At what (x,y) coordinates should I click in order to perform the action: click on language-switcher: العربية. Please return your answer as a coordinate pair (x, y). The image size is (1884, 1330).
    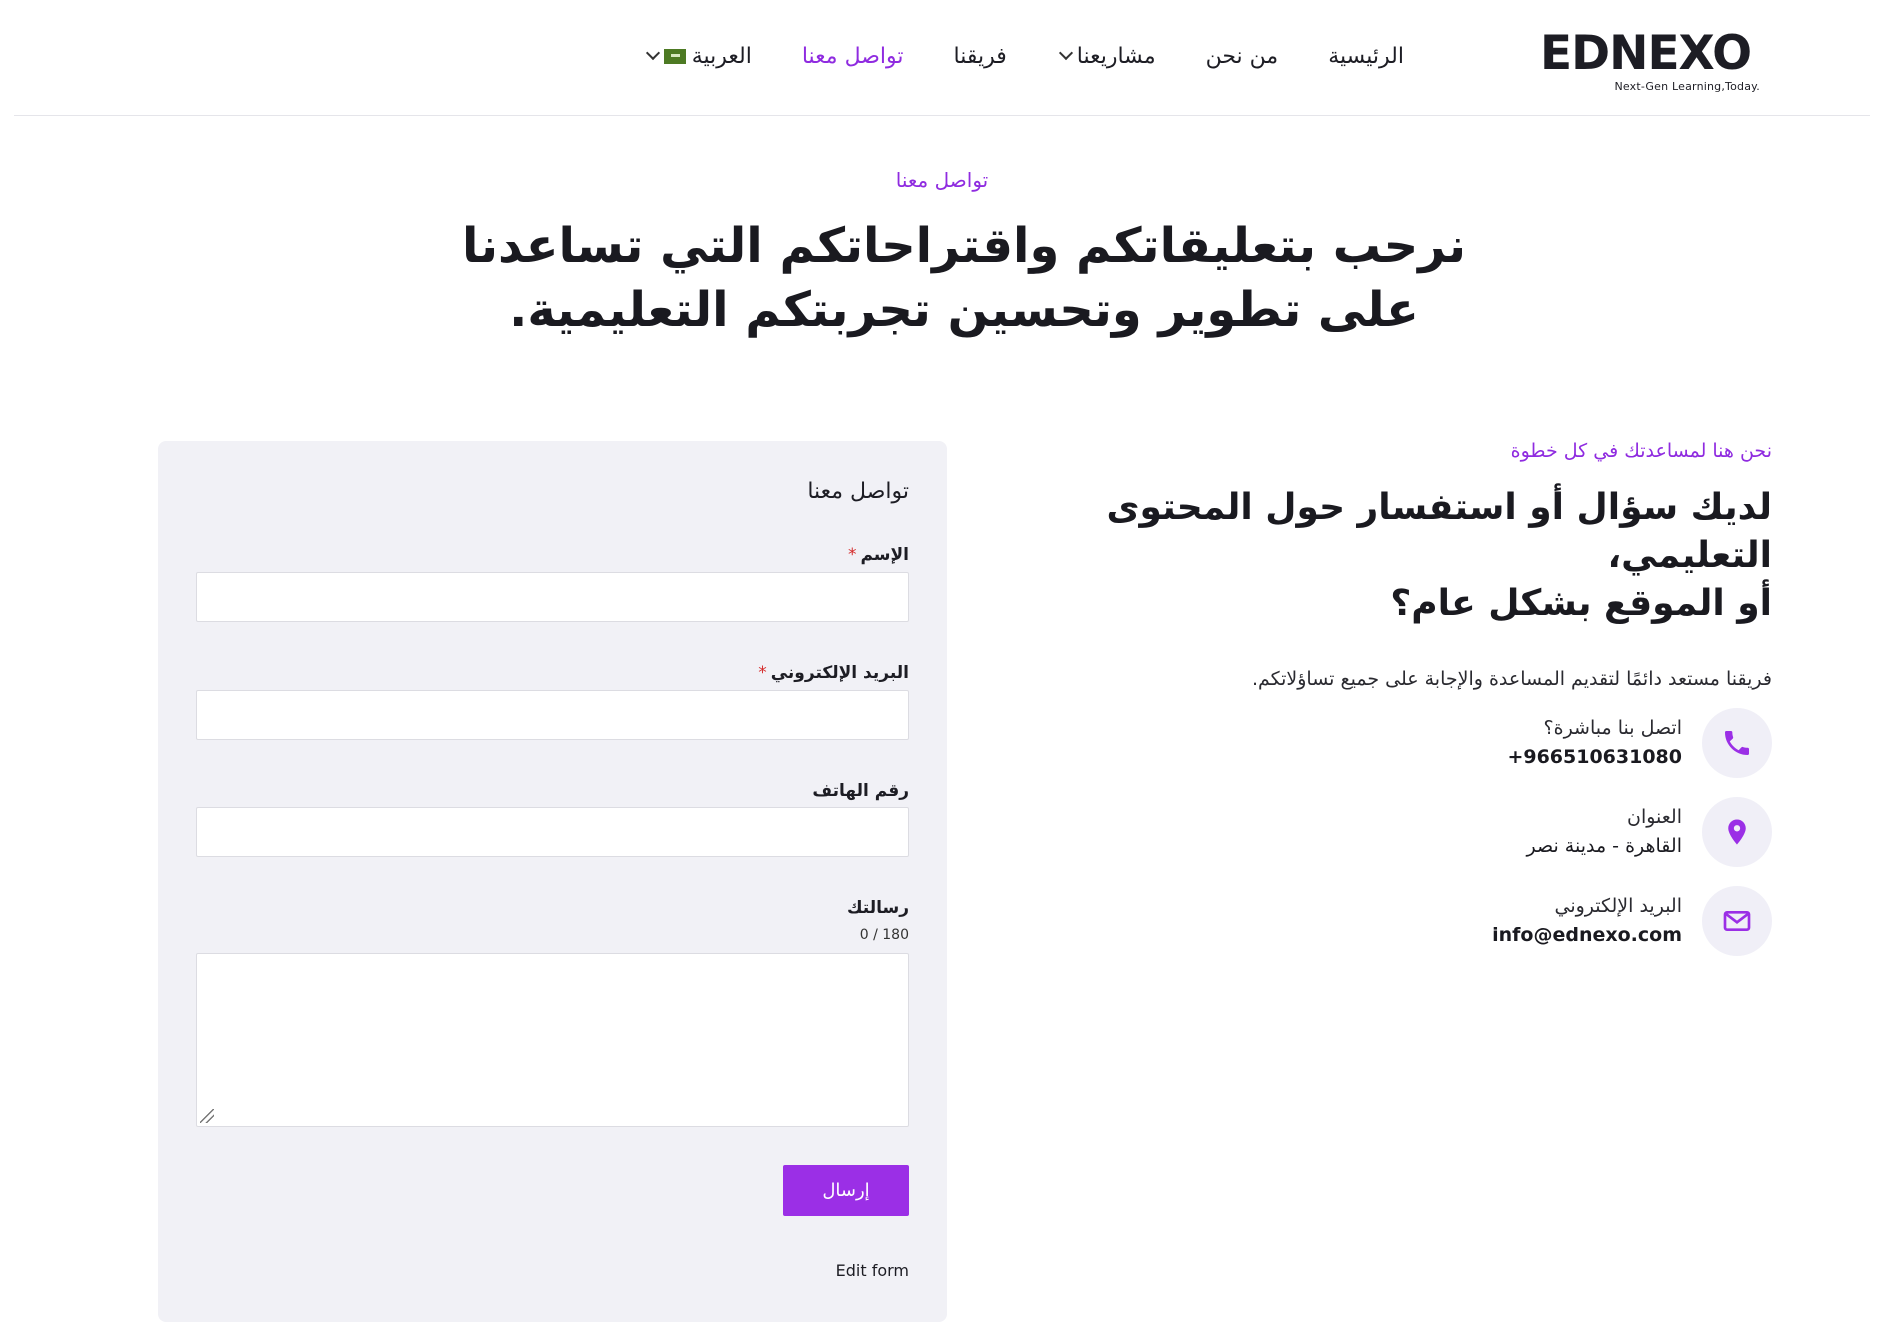
    Looking at the image, I should click on (698, 56).